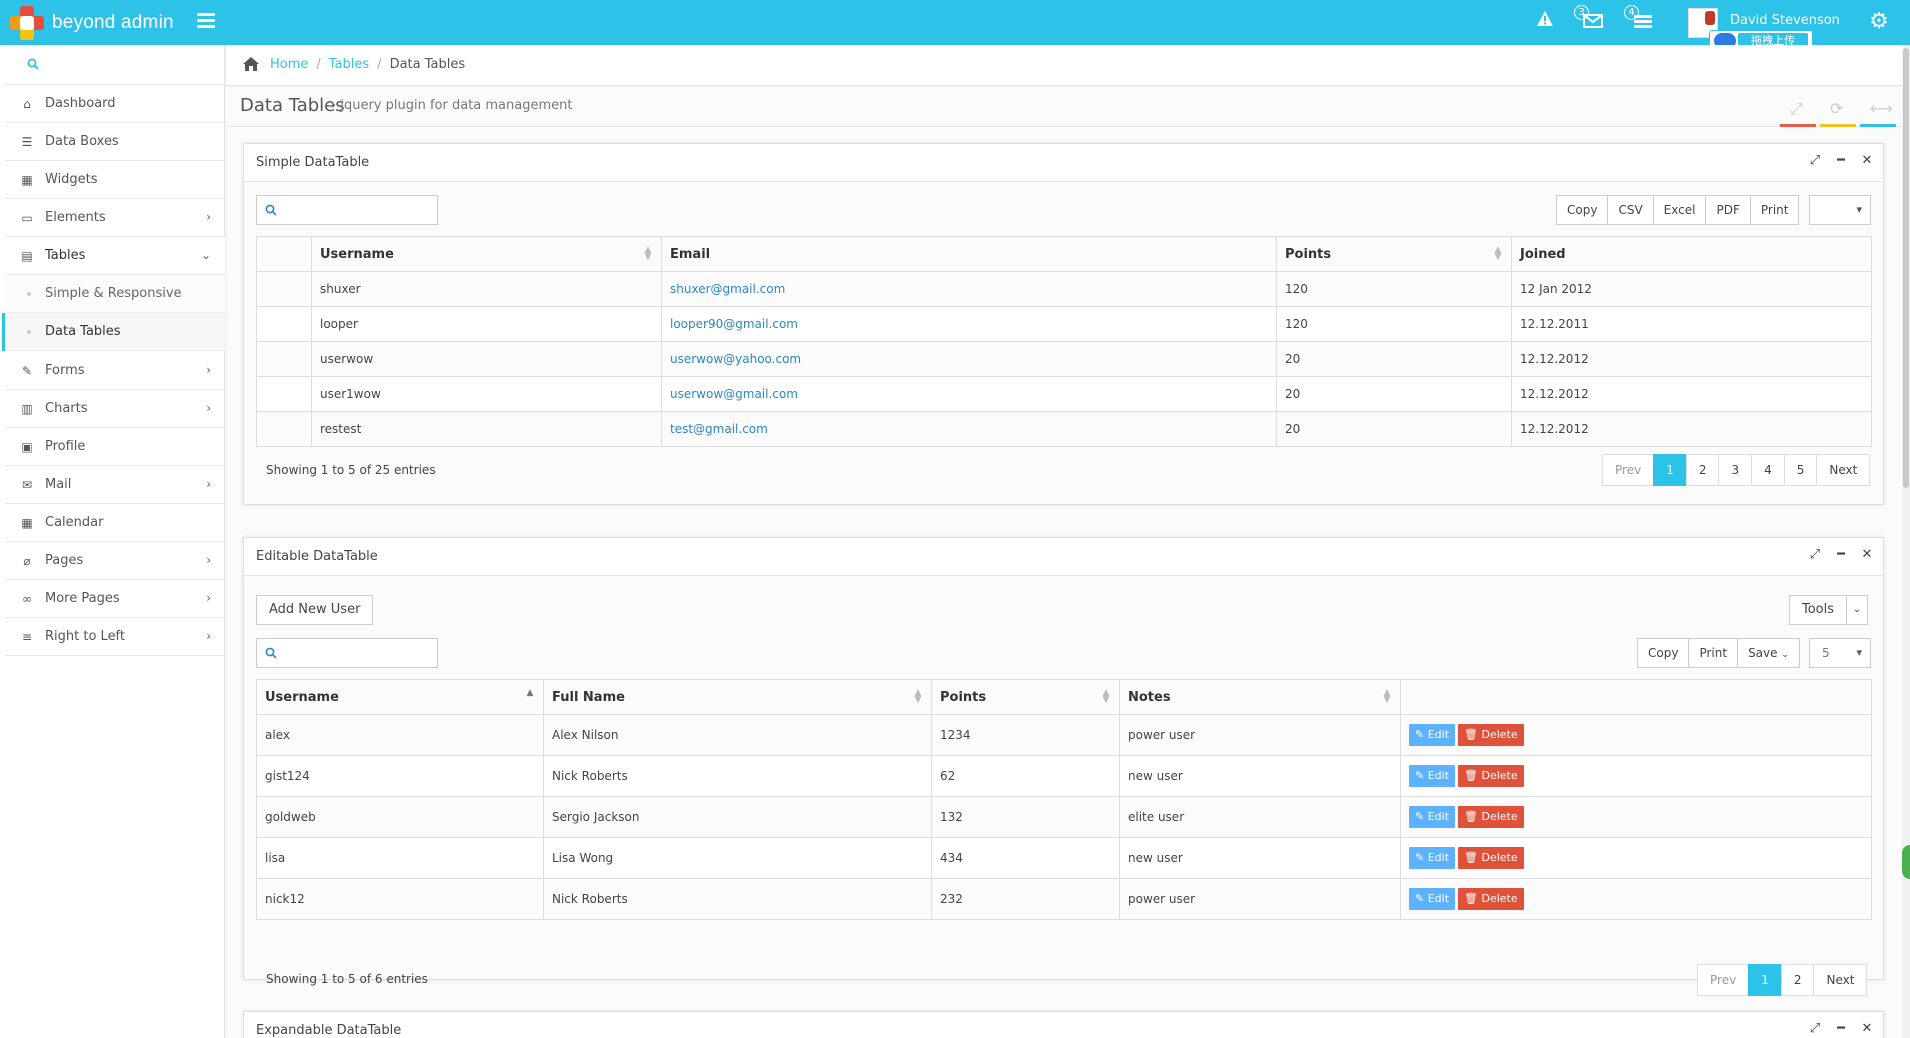  I want to click on email-link: looper90@gmail.com, so click(734, 324).